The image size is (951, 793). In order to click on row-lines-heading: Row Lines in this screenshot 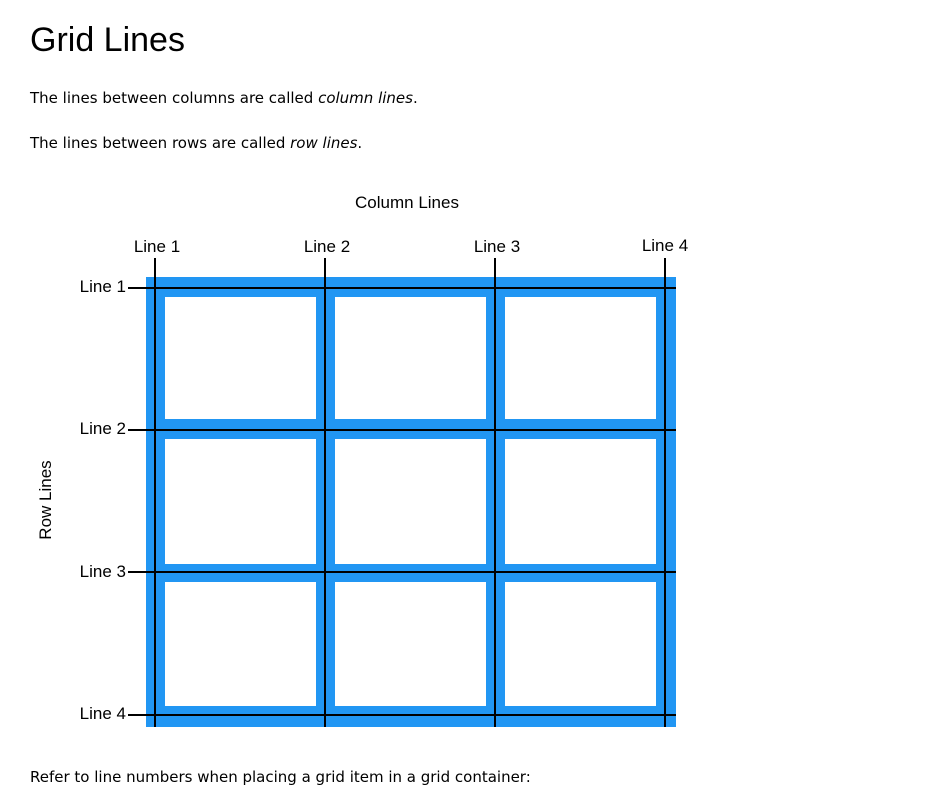, I will do `click(45, 499)`.